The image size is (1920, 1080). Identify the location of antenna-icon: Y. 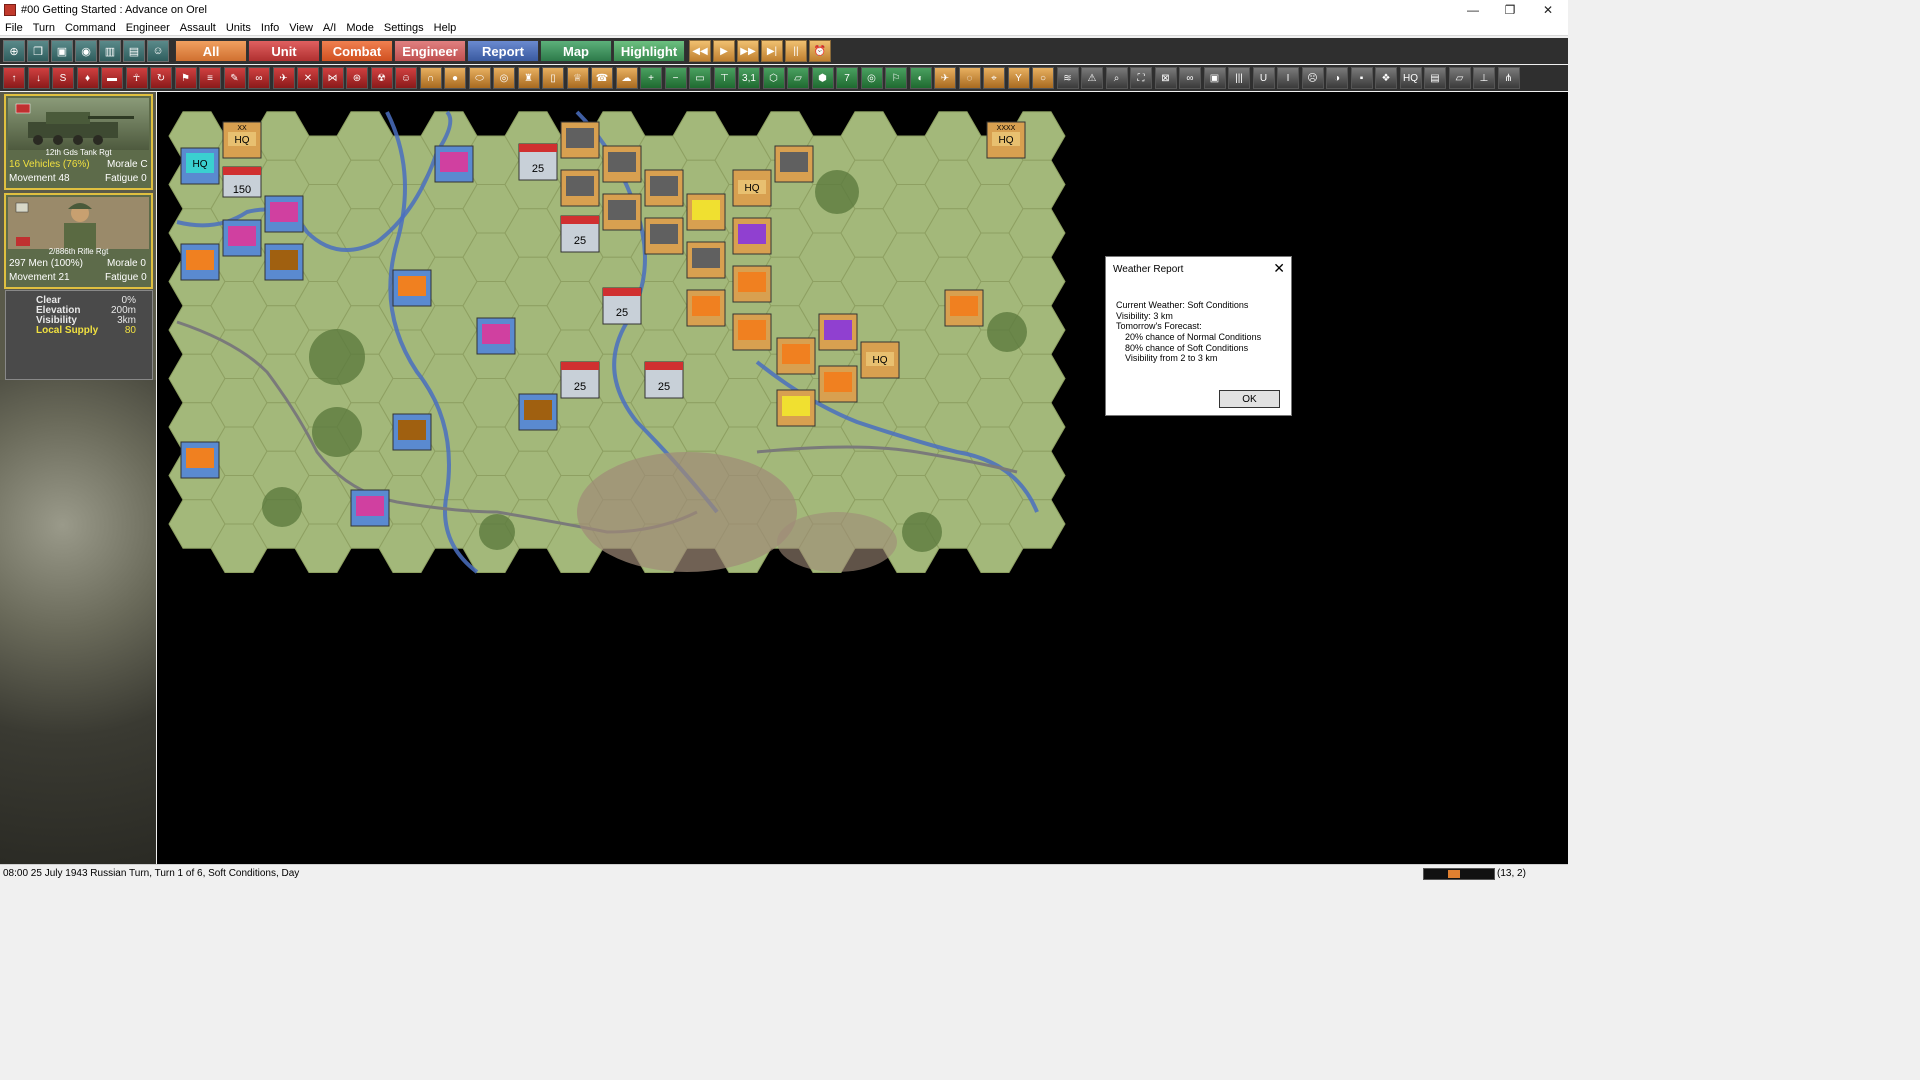
(1018, 78).